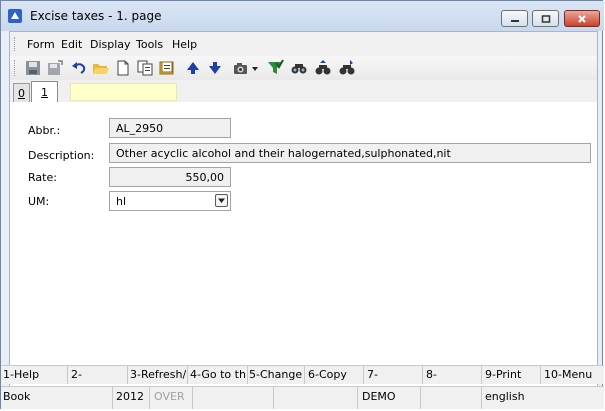 The image size is (605, 411). I want to click on camera-icon, so click(241, 68).